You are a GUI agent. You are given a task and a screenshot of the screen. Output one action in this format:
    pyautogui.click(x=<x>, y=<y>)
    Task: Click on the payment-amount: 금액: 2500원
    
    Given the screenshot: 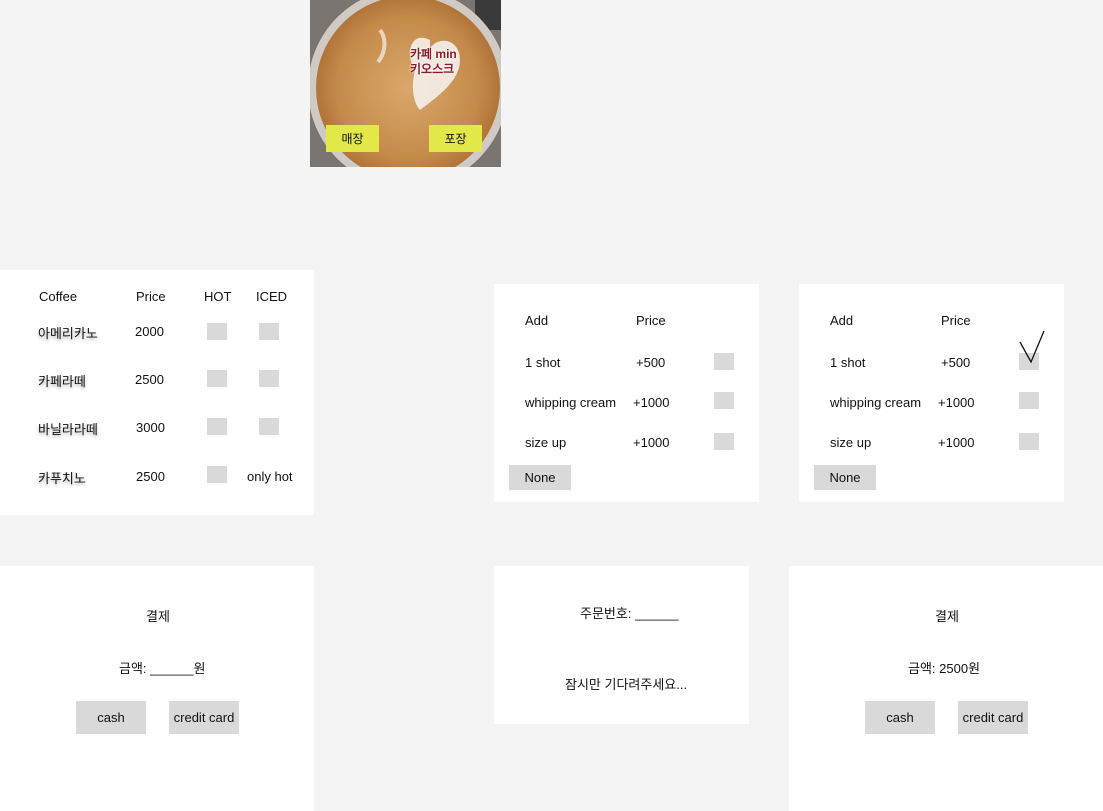 What is the action you would take?
    pyautogui.click(x=944, y=668)
    